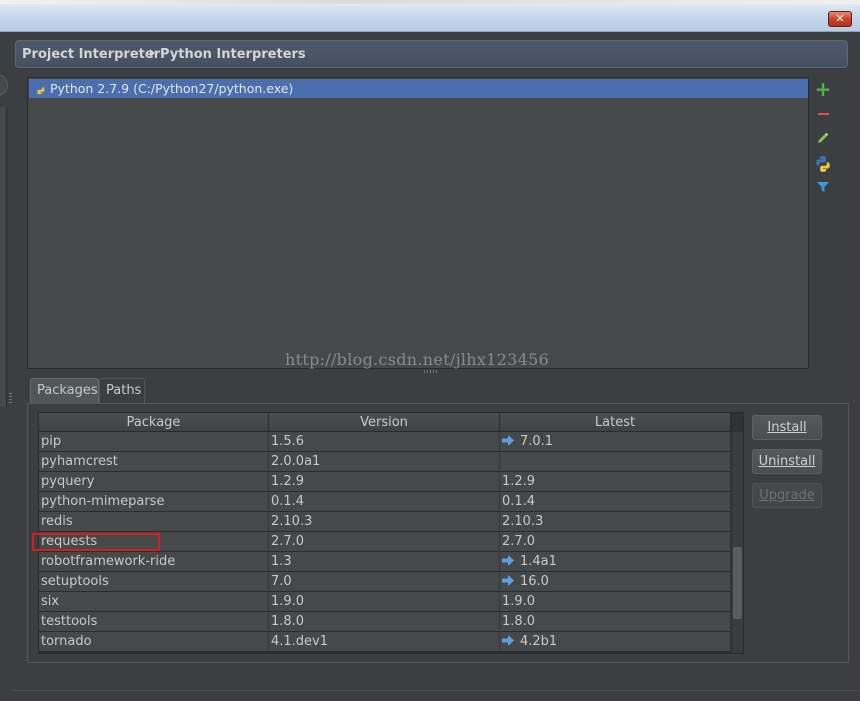 This screenshot has width=860, height=701. What do you see at coordinates (538, 561) in the screenshot?
I see `latest-version-text: 1.4a1` at bounding box center [538, 561].